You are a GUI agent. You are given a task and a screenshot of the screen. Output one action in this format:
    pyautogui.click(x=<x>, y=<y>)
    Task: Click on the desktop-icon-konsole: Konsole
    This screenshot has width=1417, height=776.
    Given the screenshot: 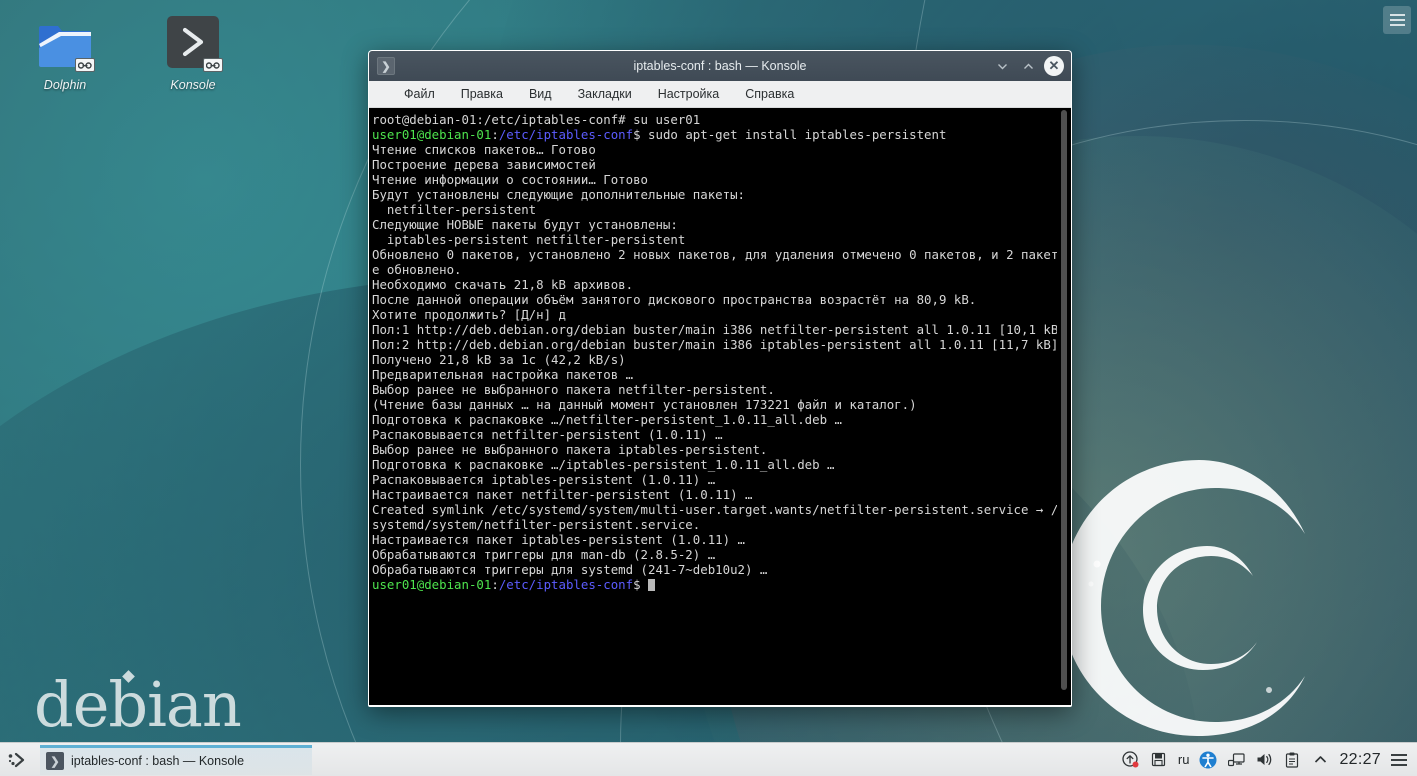 What is the action you would take?
    pyautogui.click(x=193, y=53)
    